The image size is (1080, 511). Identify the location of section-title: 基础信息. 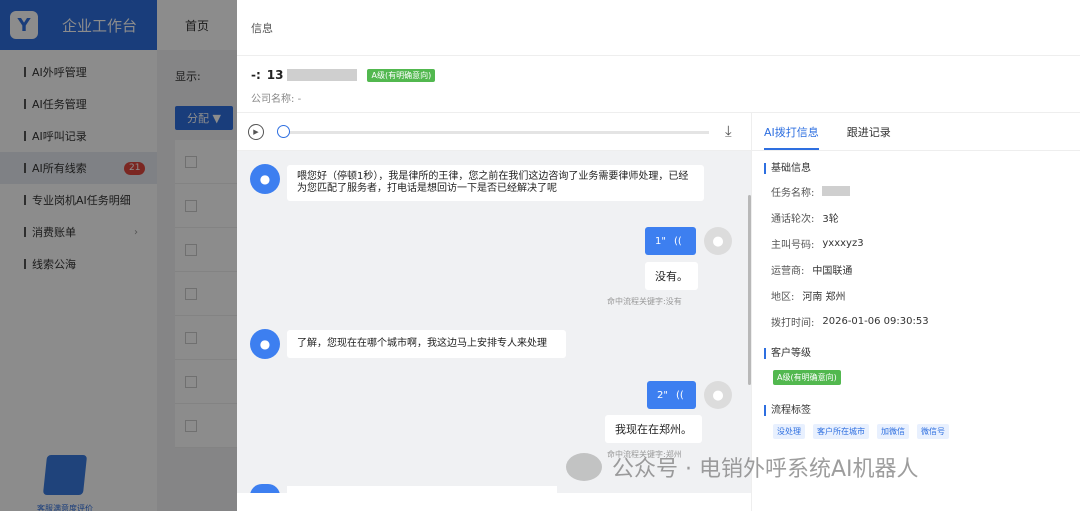
(922, 168).